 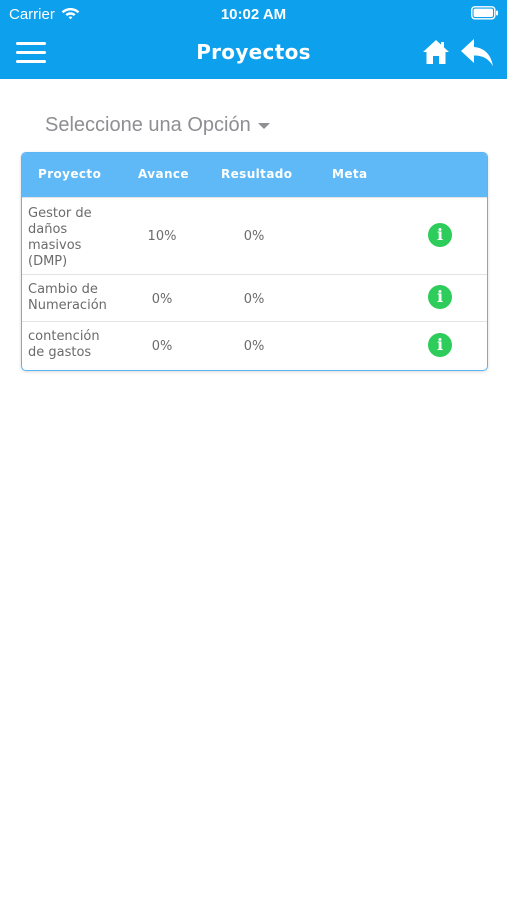 I want to click on status-bar: Carrier 10:02 AM, so click(x=253, y=14).